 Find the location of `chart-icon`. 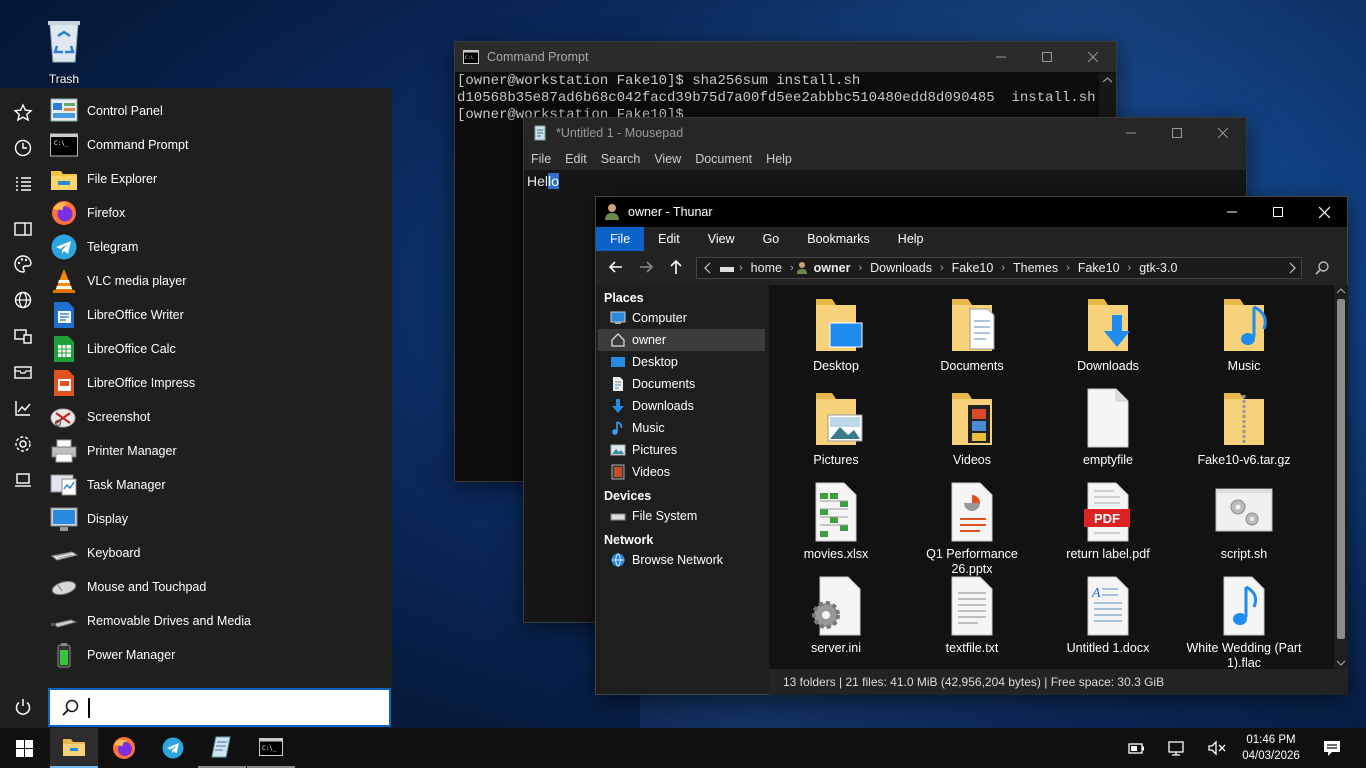

chart-icon is located at coordinates (23, 408).